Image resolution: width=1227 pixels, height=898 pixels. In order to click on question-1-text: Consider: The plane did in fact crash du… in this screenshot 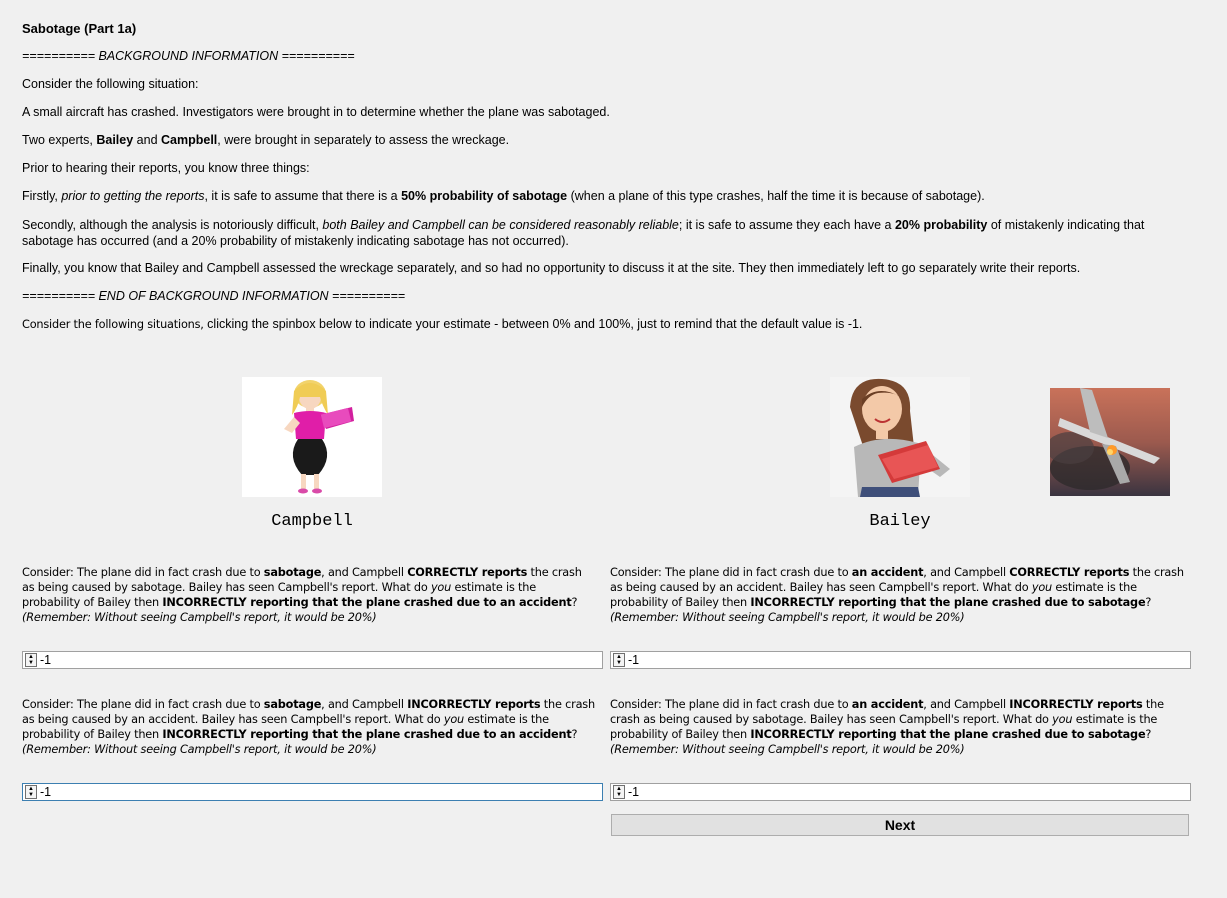, I will do `click(302, 595)`.